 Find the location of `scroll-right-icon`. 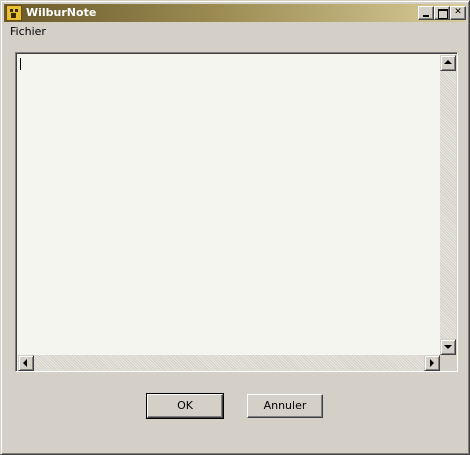

scroll-right-icon is located at coordinates (432, 363).